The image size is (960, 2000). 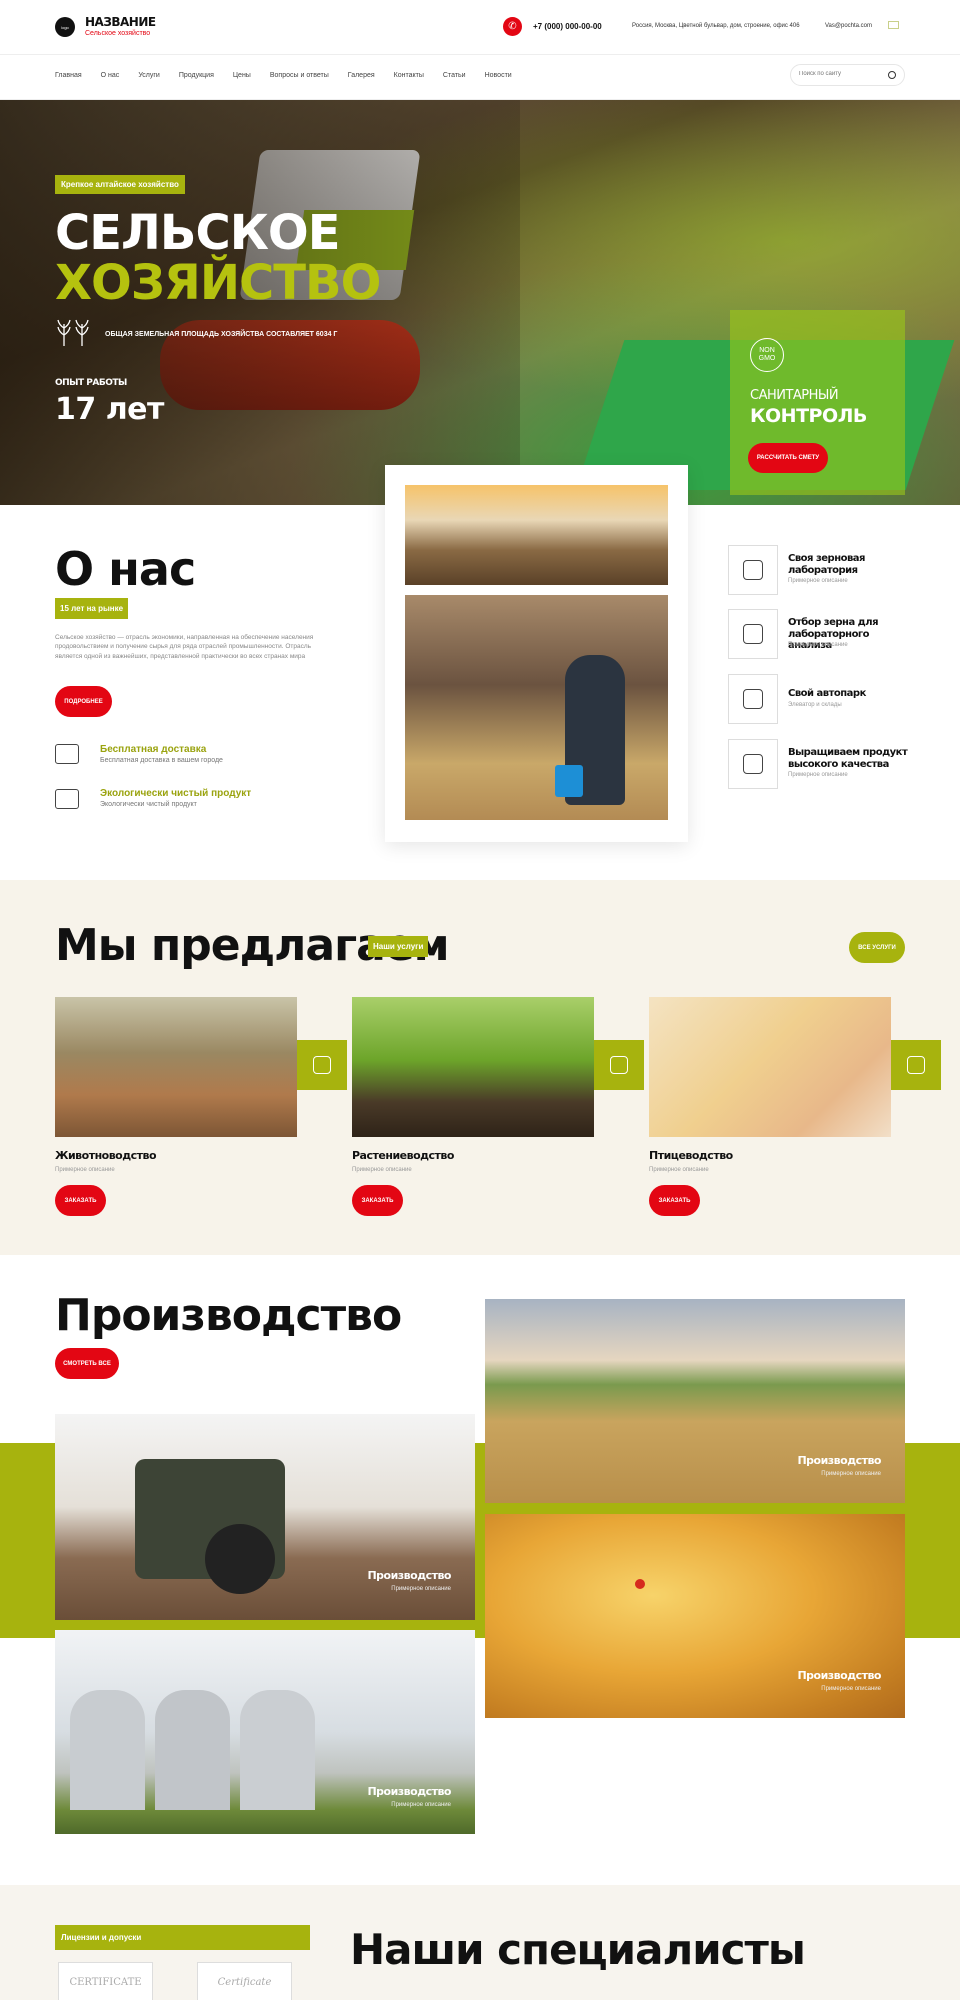 What do you see at coordinates (826, 564) in the screenshot?
I see `service-title: Своя зерновая лаборатория` at bounding box center [826, 564].